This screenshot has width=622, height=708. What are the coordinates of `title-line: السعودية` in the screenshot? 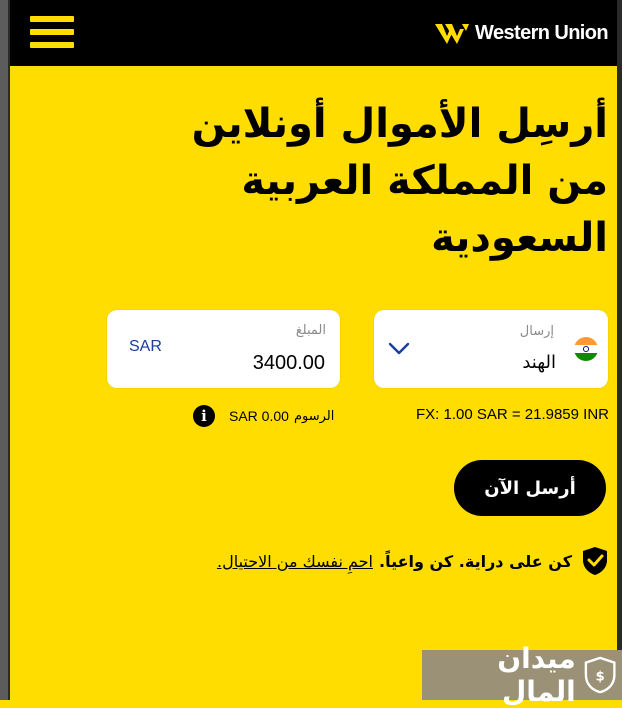 It's located at (519, 238).